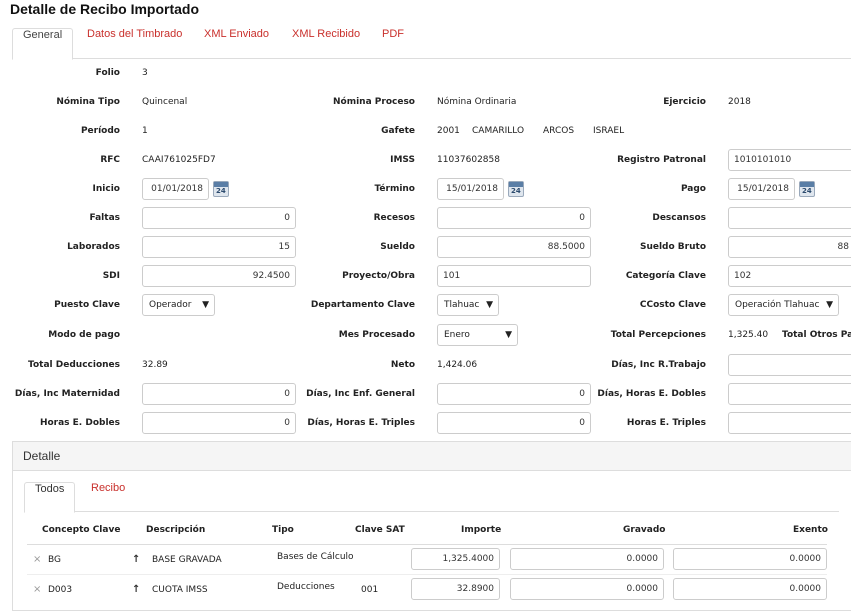 The image size is (851, 611). What do you see at coordinates (514, 276) in the screenshot?
I see `proyecto-obra-field: 101` at bounding box center [514, 276].